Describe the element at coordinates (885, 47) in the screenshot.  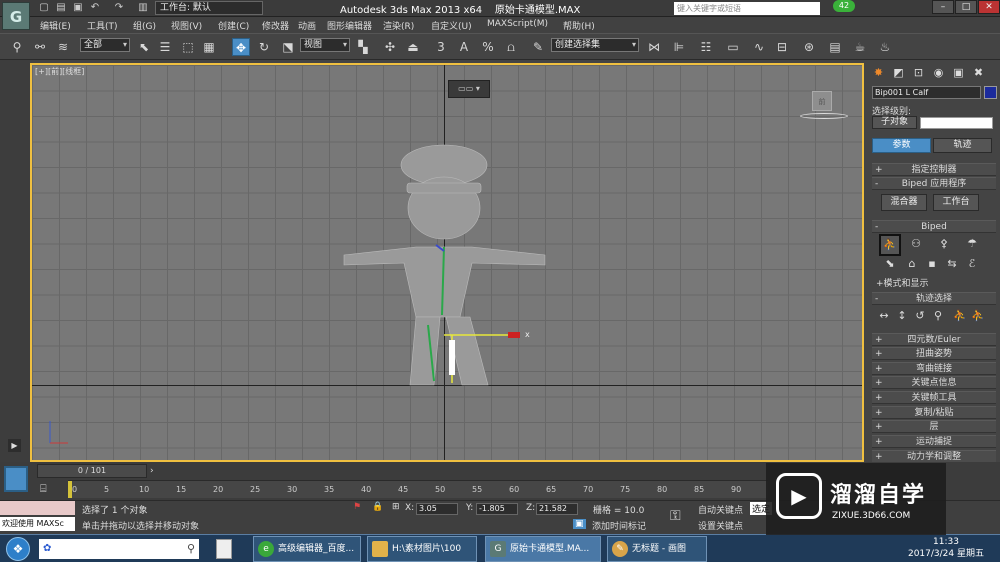
I see `render-production-icon: ♨` at that location.